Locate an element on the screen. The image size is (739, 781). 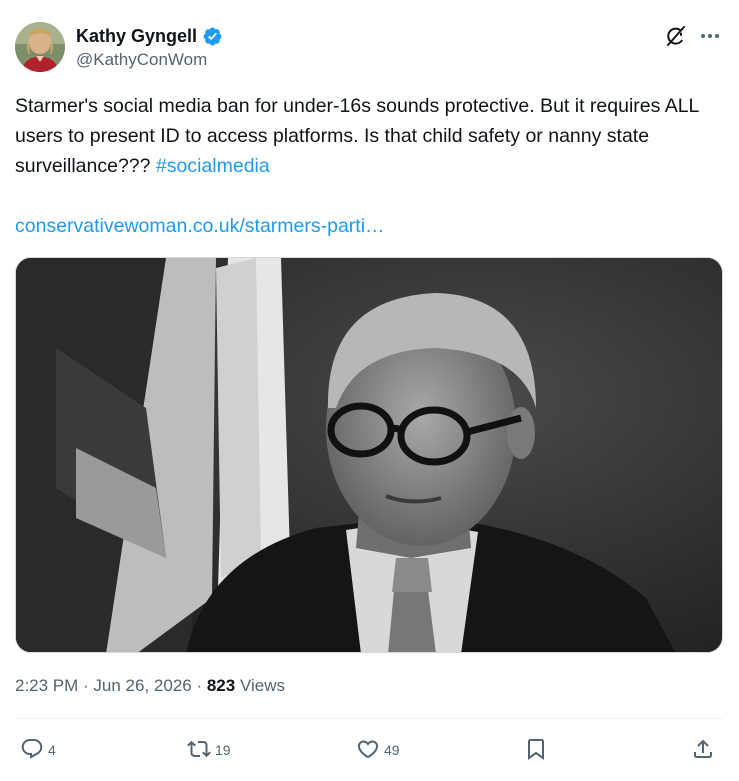
tweet-meta: 2:23 PM · Jun 26, 2026 · 823 Views is located at coordinates (150, 686).